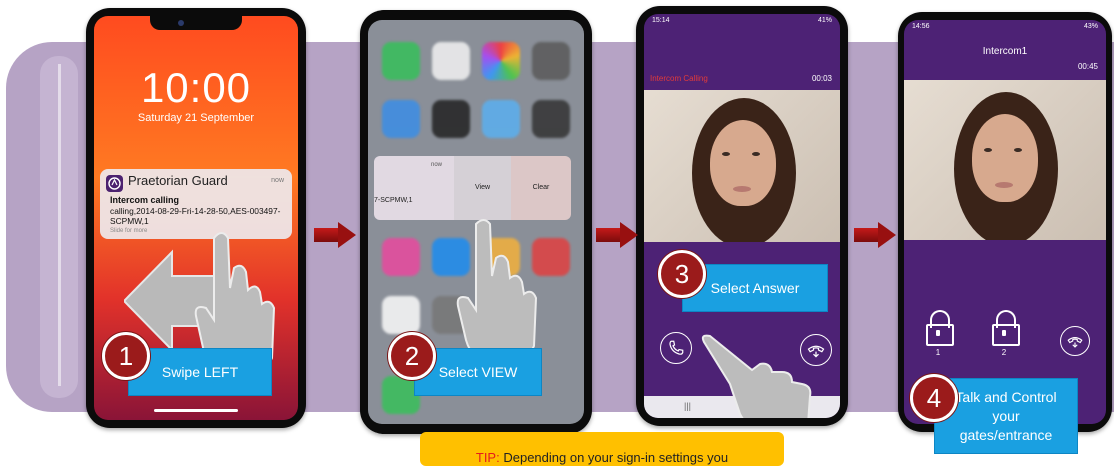 The image size is (1114, 466). I want to click on clock-app-icon, so click(451, 119).